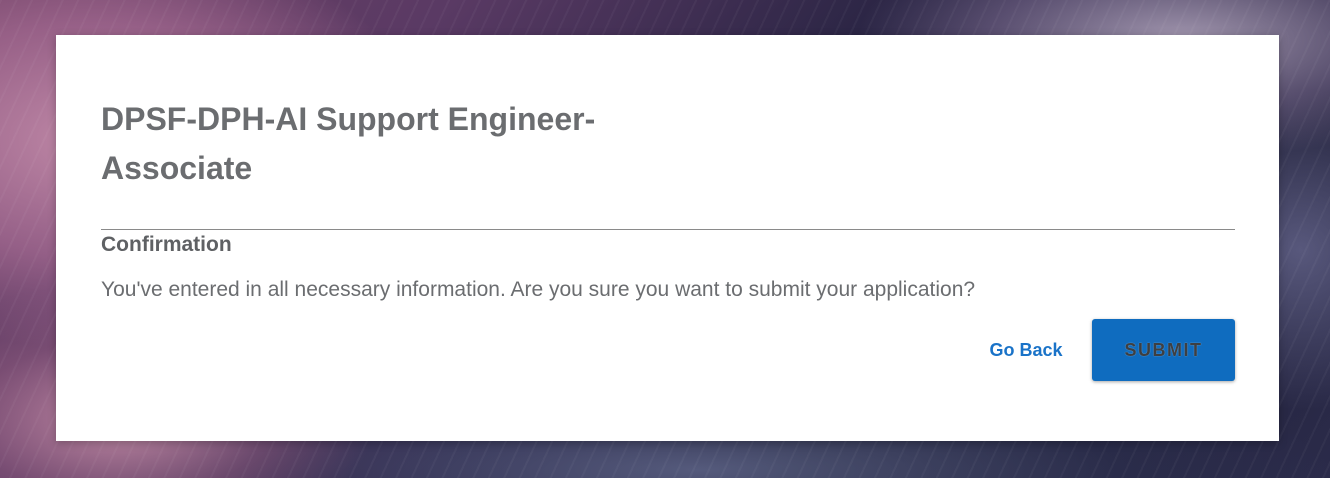 The image size is (1330, 478). What do you see at coordinates (166, 244) in the screenshot?
I see `section-heading: Confirmation` at bounding box center [166, 244].